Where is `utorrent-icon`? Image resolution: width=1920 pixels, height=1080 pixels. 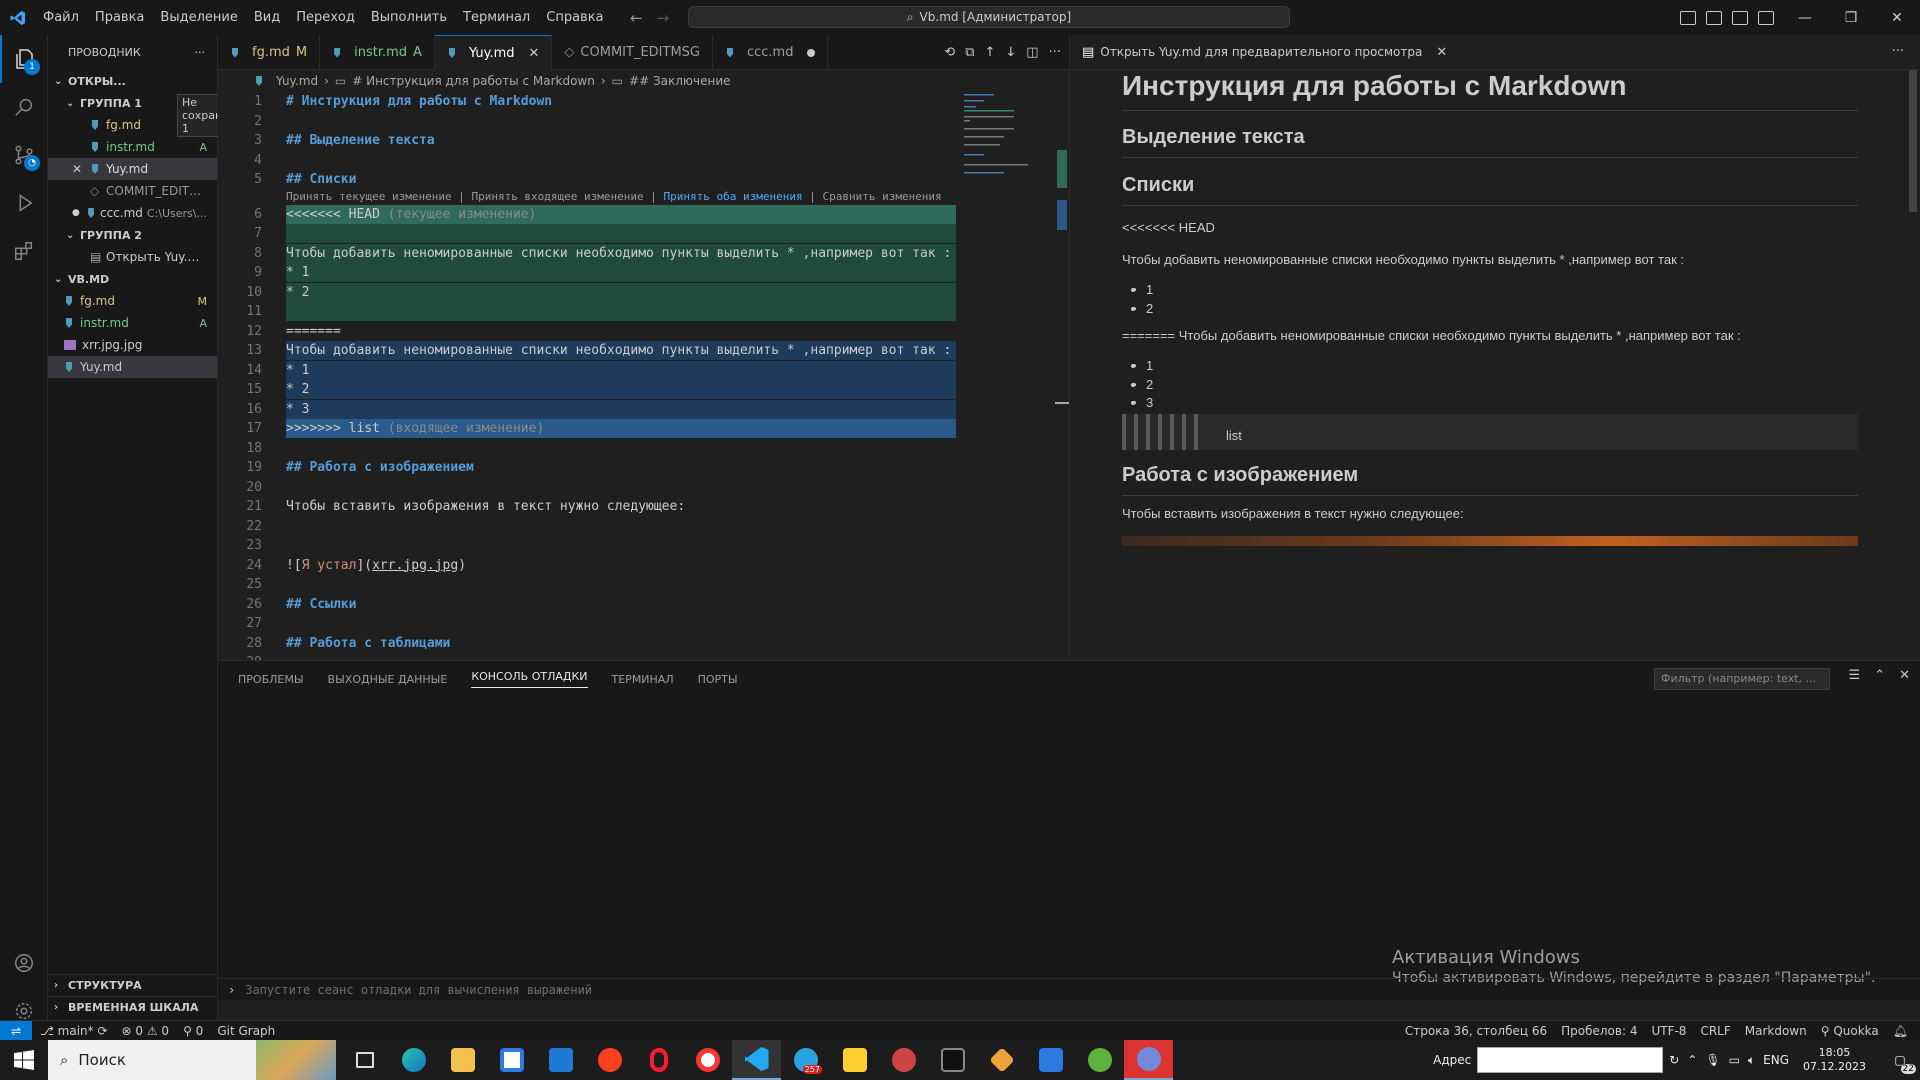 utorrent-icon is located at coordinates (1099, 1060).